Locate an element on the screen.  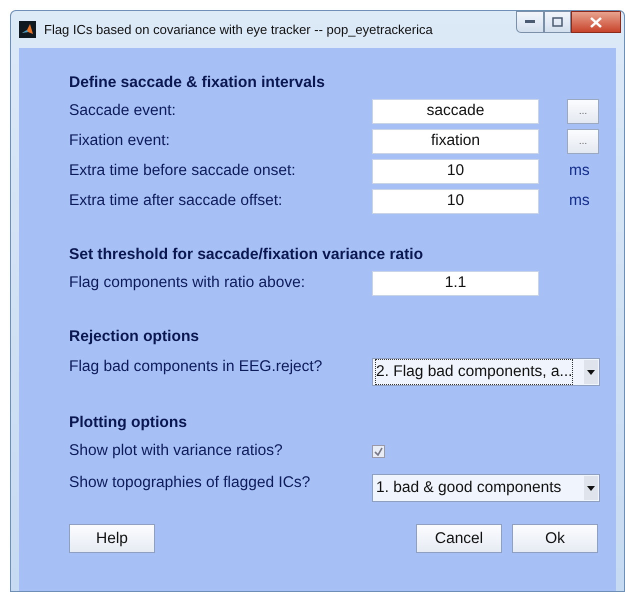
text-field: fixation is located at coordinates (455, 141).